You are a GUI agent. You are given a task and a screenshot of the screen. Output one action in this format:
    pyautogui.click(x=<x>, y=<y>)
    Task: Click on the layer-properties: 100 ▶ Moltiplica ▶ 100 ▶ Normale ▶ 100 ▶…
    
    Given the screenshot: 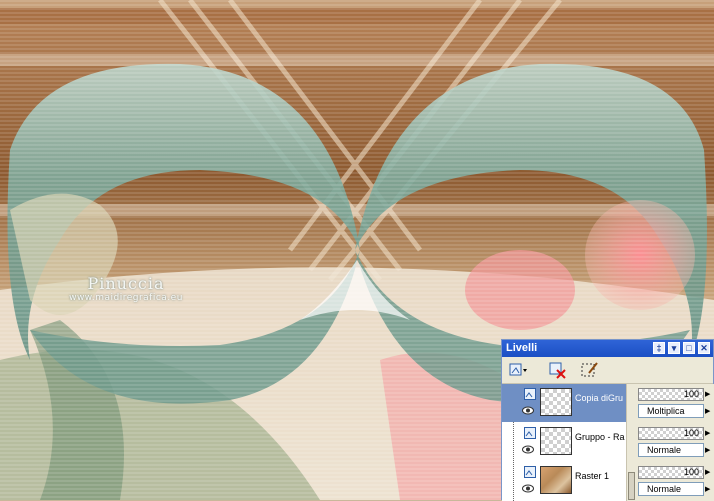 What is the action you would take?
    pyautogui.click(x=675, y=442)
    